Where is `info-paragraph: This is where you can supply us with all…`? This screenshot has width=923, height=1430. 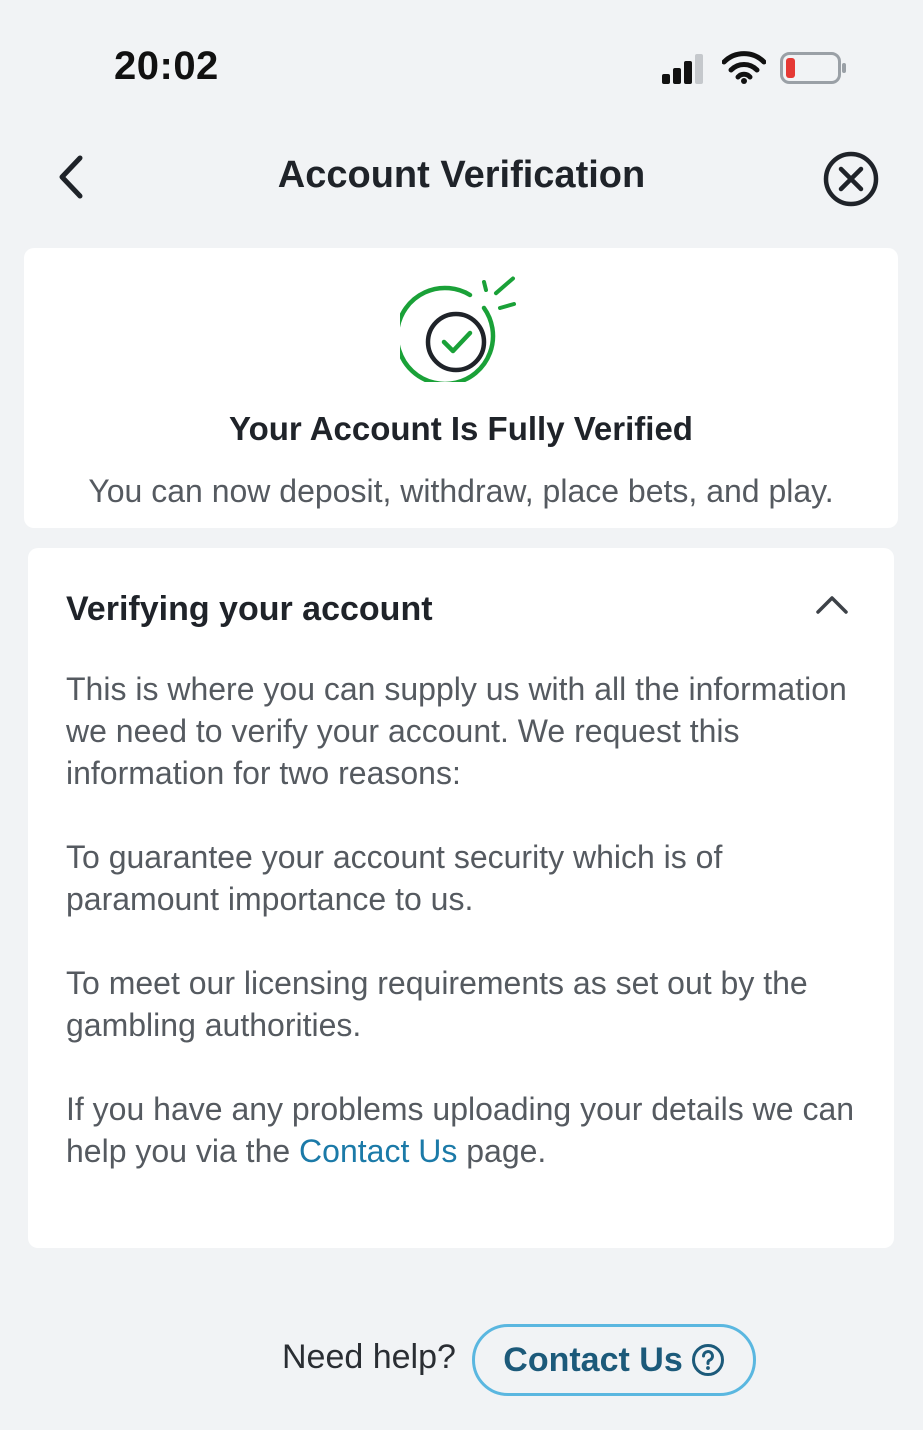
info-paragraph: This is where you can supply us with all… is located at coordinates (456, 731).